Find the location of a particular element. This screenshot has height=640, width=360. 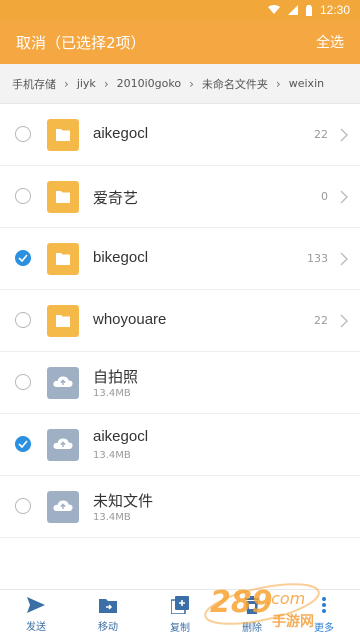

move-button: 移动 is located at coordinates (108, 615).